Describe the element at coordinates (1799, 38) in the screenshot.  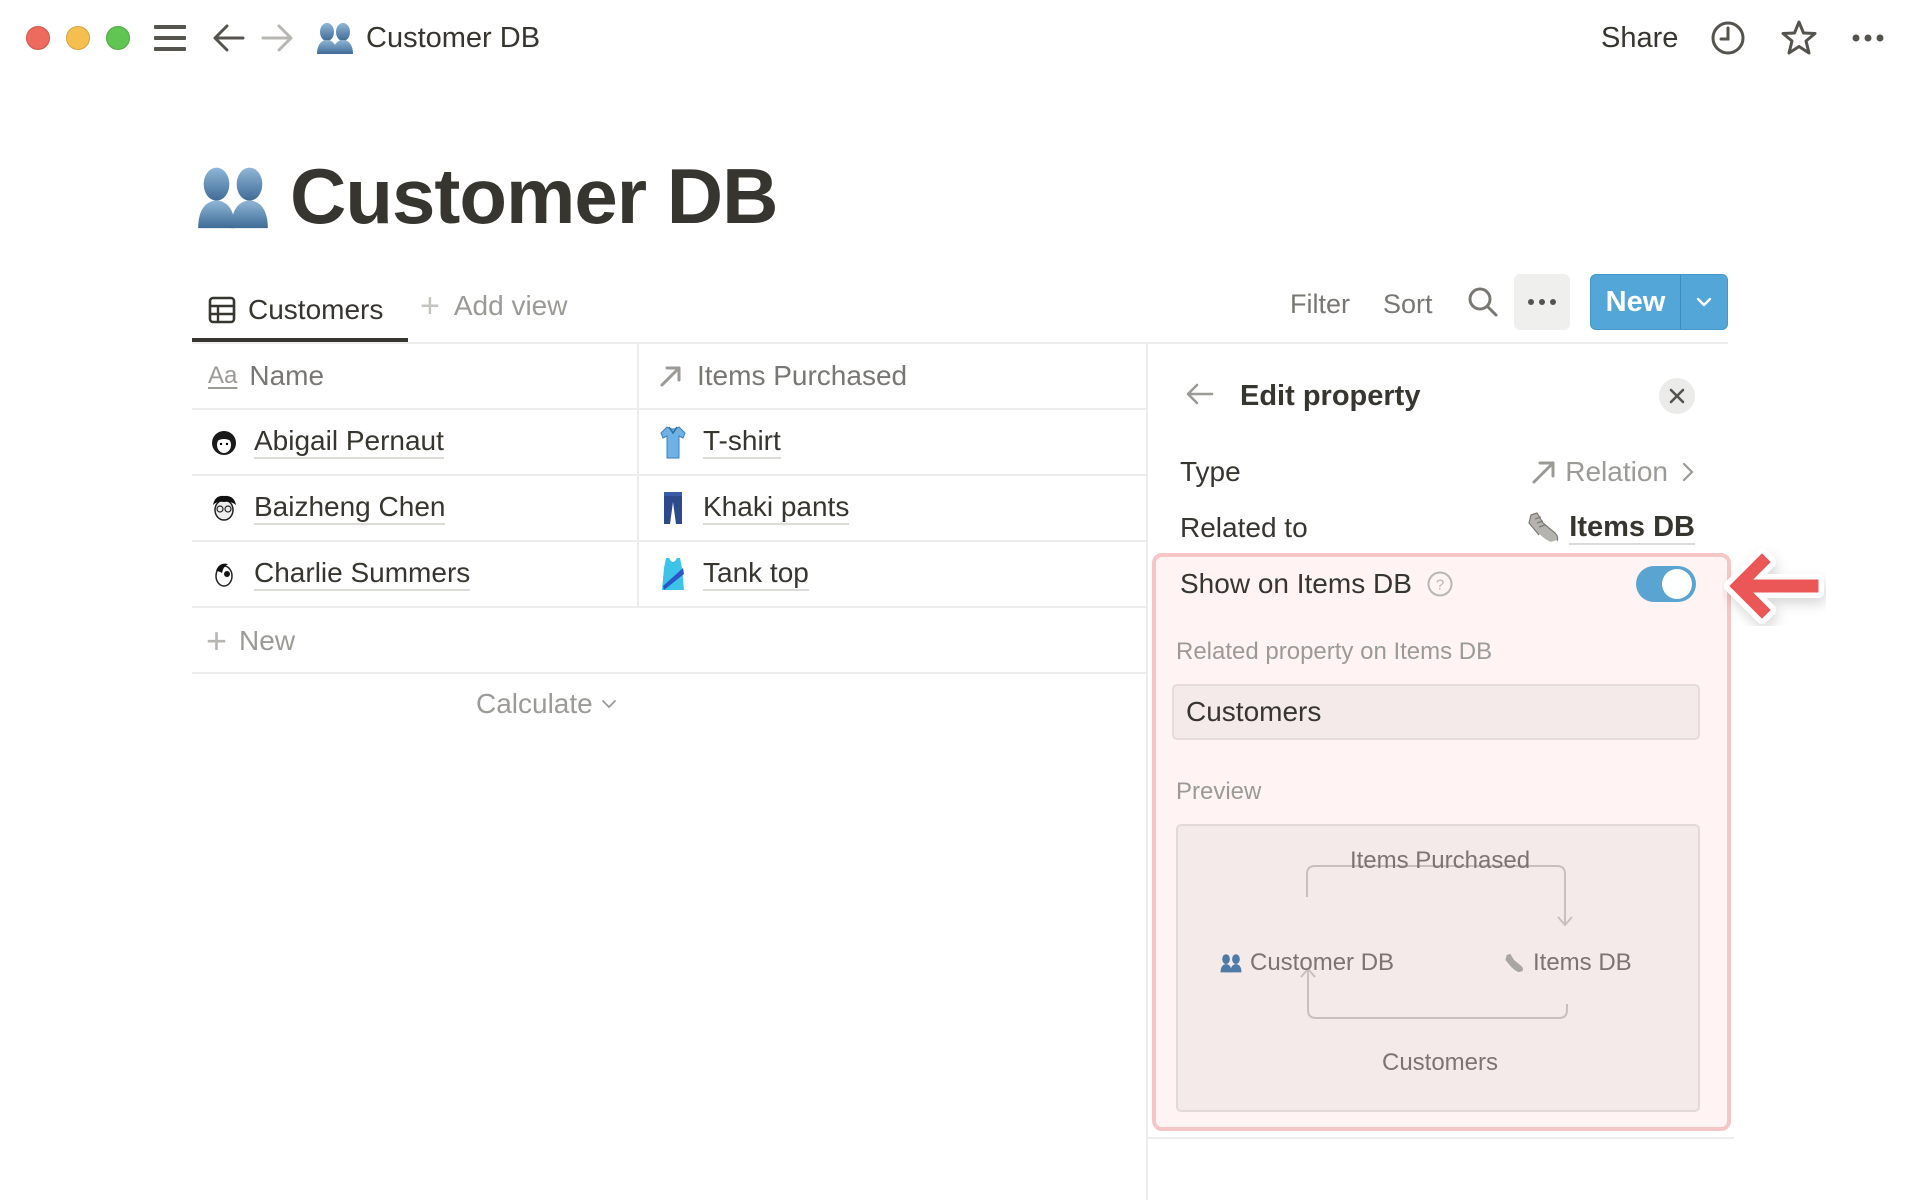
I see `star-icon` at that location.